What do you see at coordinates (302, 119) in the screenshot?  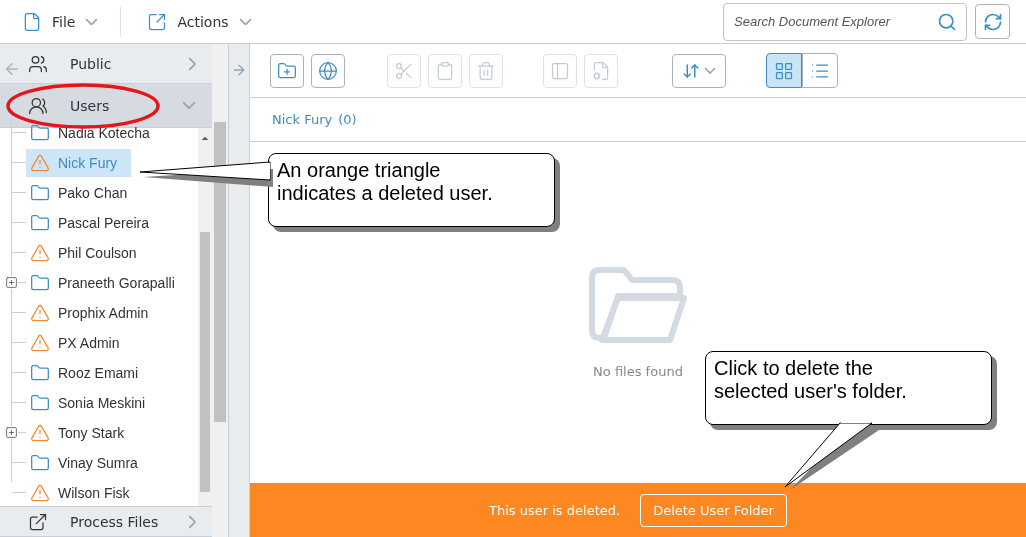 I see `breadcrumb-link: Nick Fury` at bounding box center [302, 119].